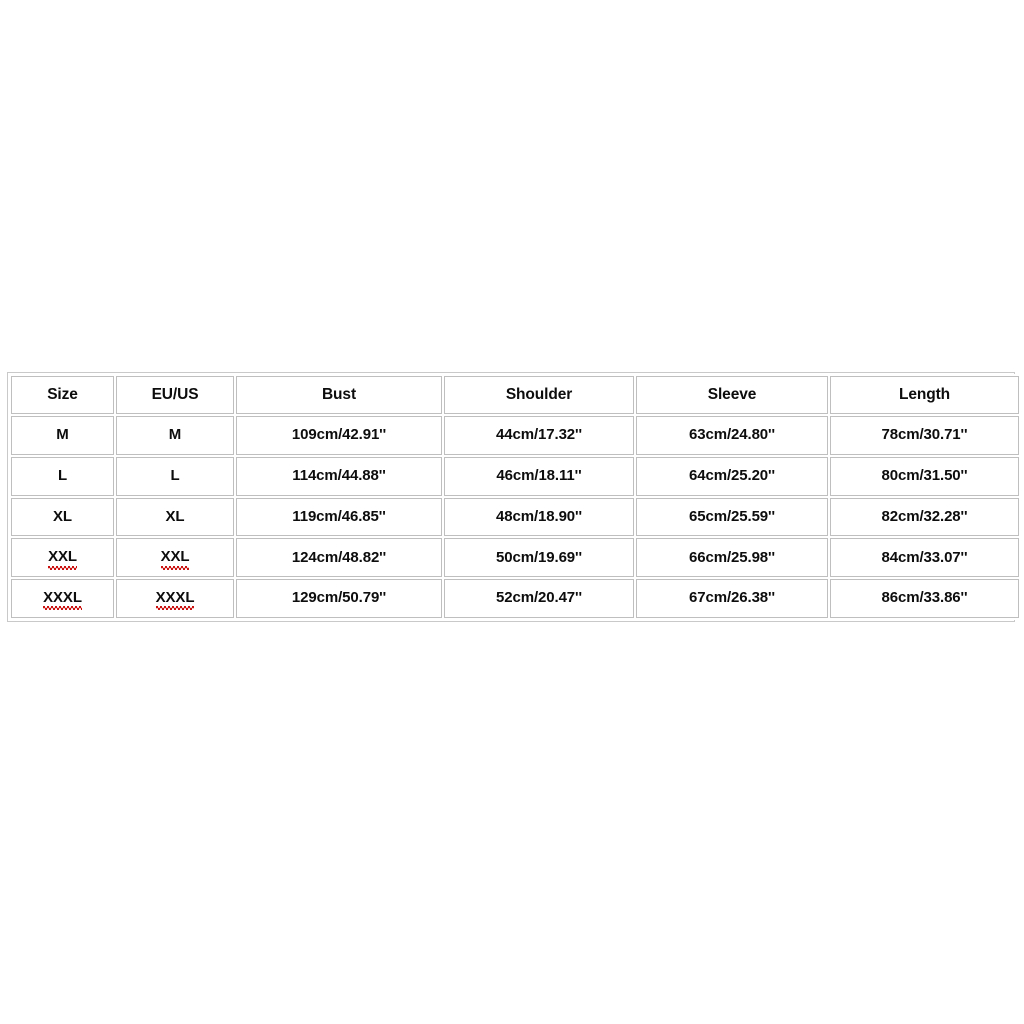 The height and width of the screenshot is (1024, 1024). What do you see at coordinates (924, 598) in the screenshot?
I see `cell-length: 86cm/33.86''` at bounding box center [924, 598].